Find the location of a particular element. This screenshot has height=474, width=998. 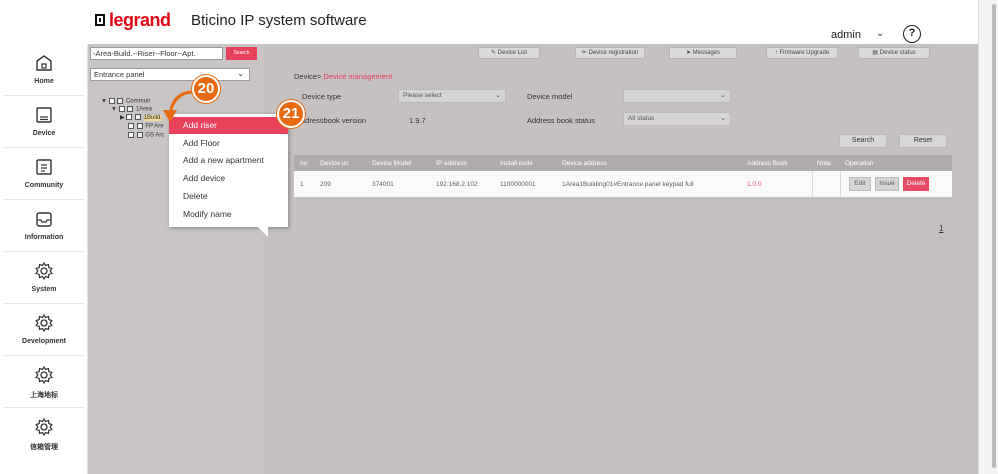

nav-item-community: Community is located at coordinates (44, 174).